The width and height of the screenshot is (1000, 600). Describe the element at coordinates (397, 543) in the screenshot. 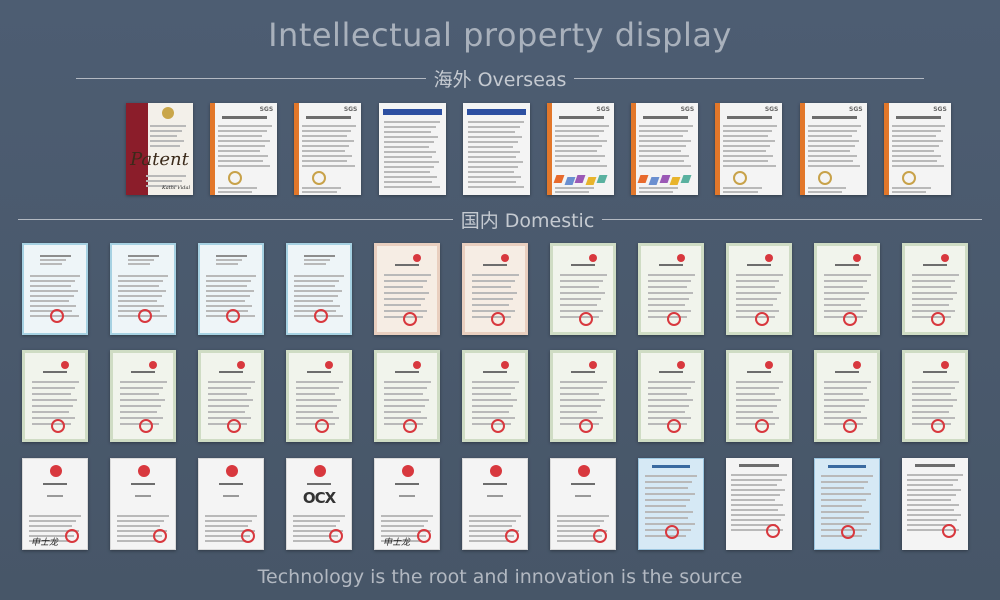

I see `signature: 申士龙` at that location.